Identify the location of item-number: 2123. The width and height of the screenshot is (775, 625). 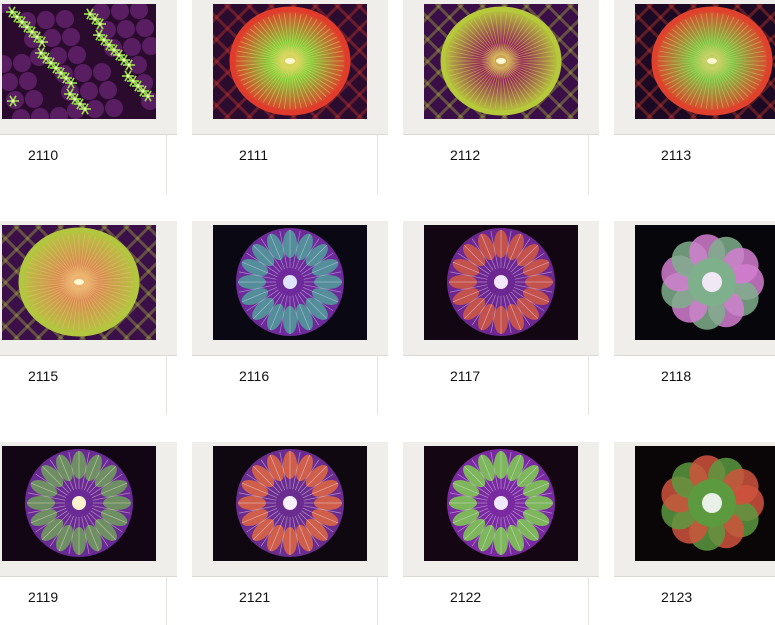
(677, 597).